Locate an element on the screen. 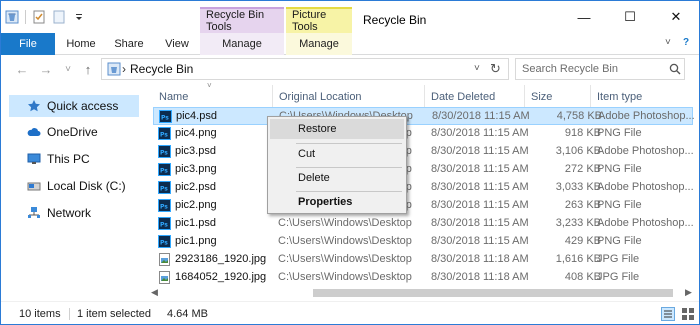 The width and height of the screenshot is (700, 325). nav-item-network: Network is located at coordinates (74, 213).